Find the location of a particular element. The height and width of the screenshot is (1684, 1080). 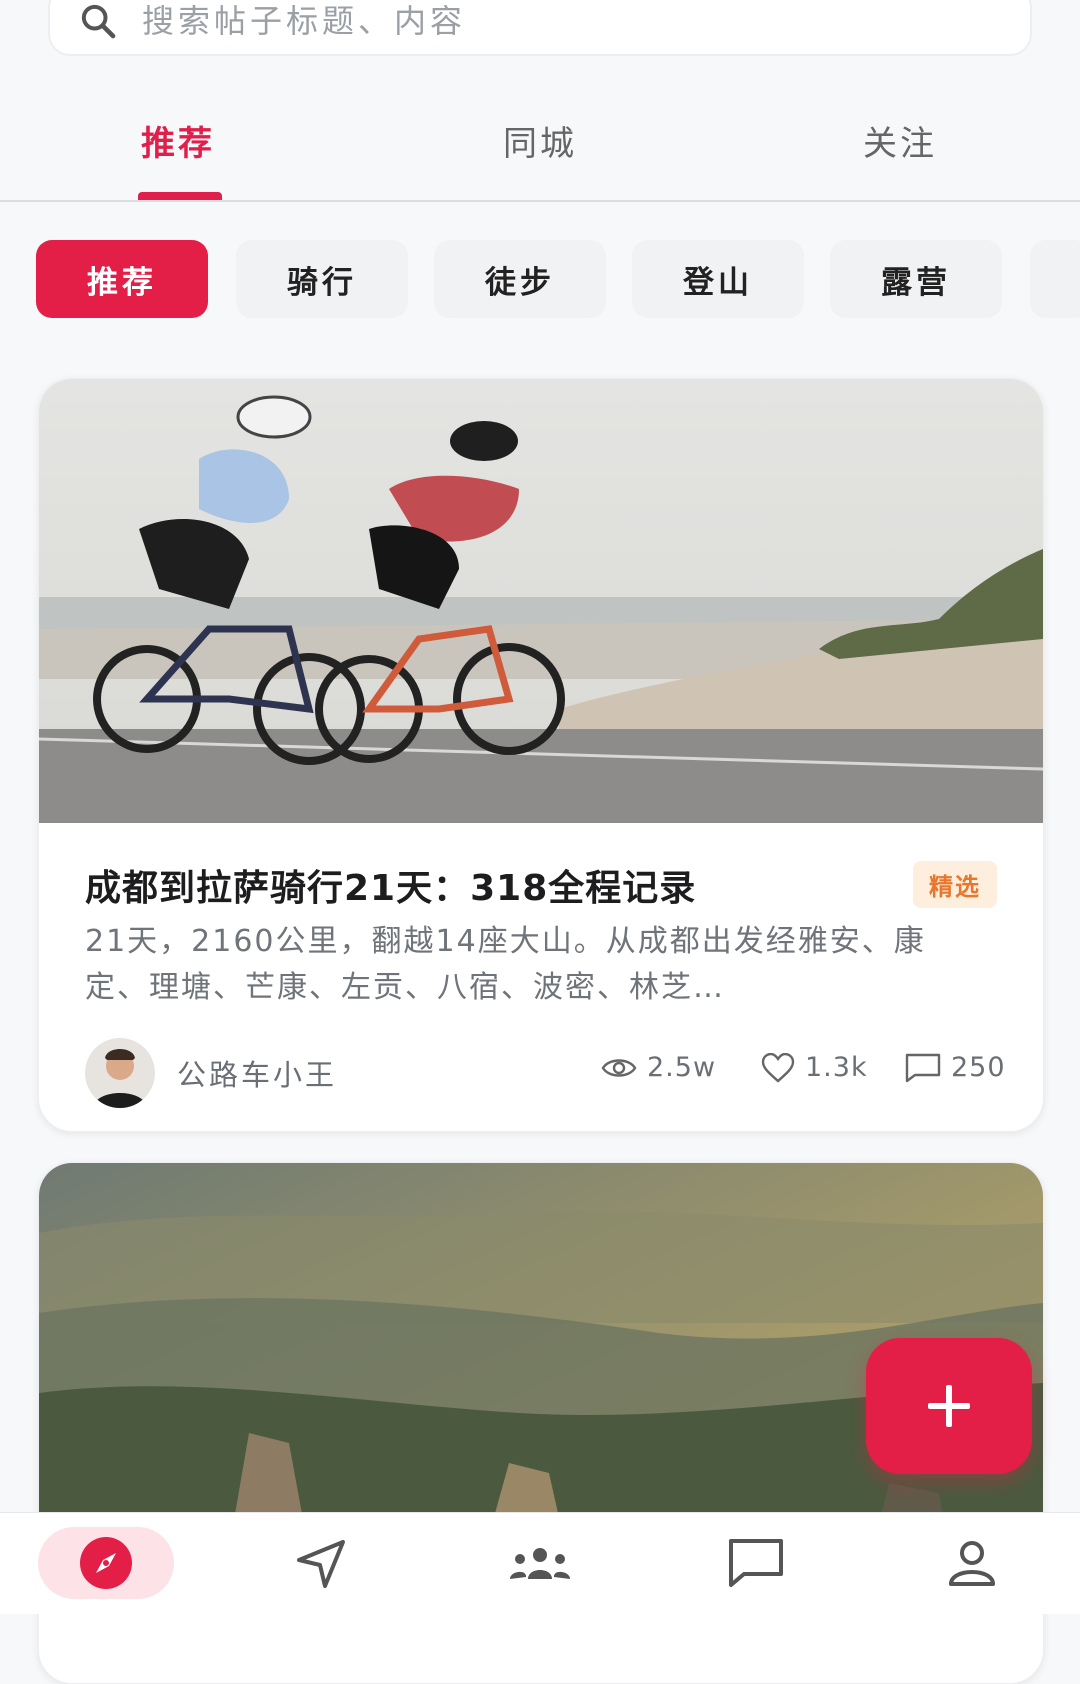

category-chip-more is located at coordinates (1055, 279).